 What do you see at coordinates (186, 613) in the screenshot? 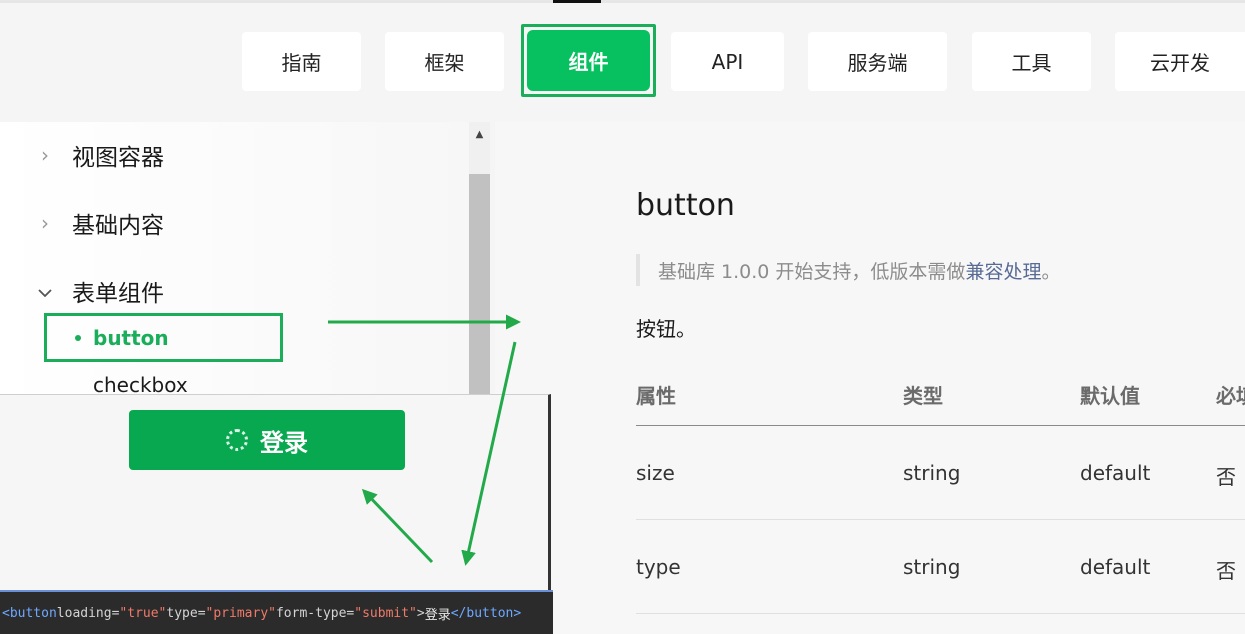
I see `code-attr: type=` at bounding box center [186, 613].